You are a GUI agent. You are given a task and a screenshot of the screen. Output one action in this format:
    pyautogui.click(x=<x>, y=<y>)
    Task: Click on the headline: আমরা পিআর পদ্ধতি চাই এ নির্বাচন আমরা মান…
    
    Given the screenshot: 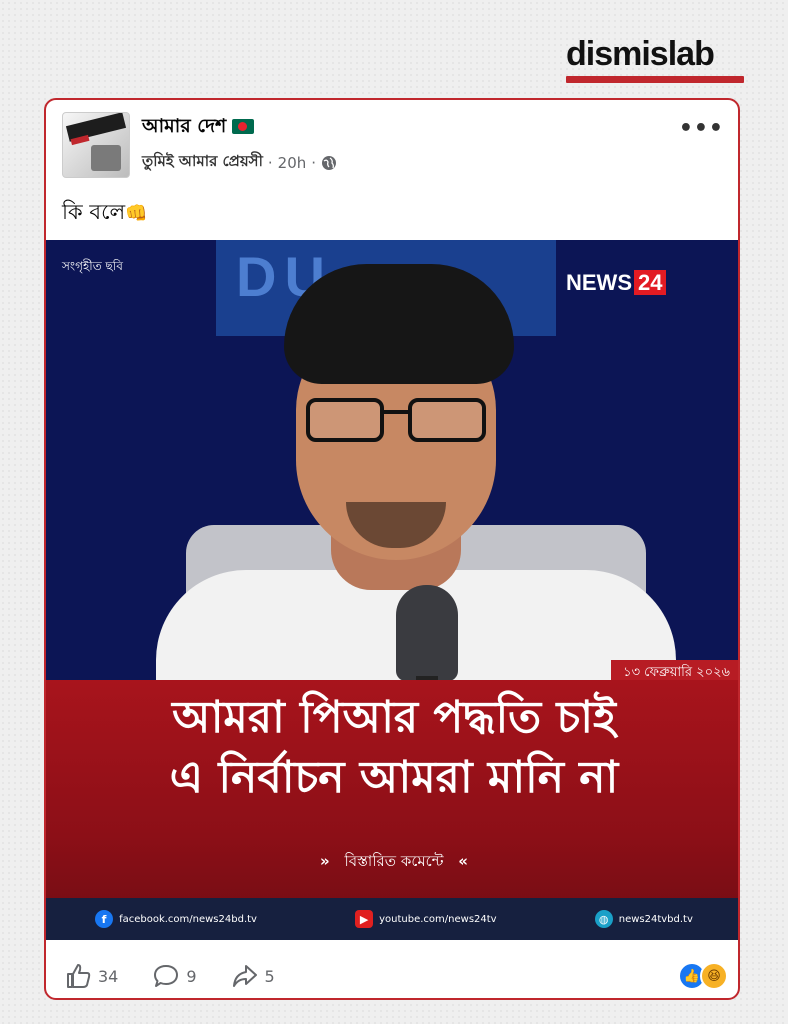 What is the action you would take?
    pyautogui.click(x=392, y=748)
    